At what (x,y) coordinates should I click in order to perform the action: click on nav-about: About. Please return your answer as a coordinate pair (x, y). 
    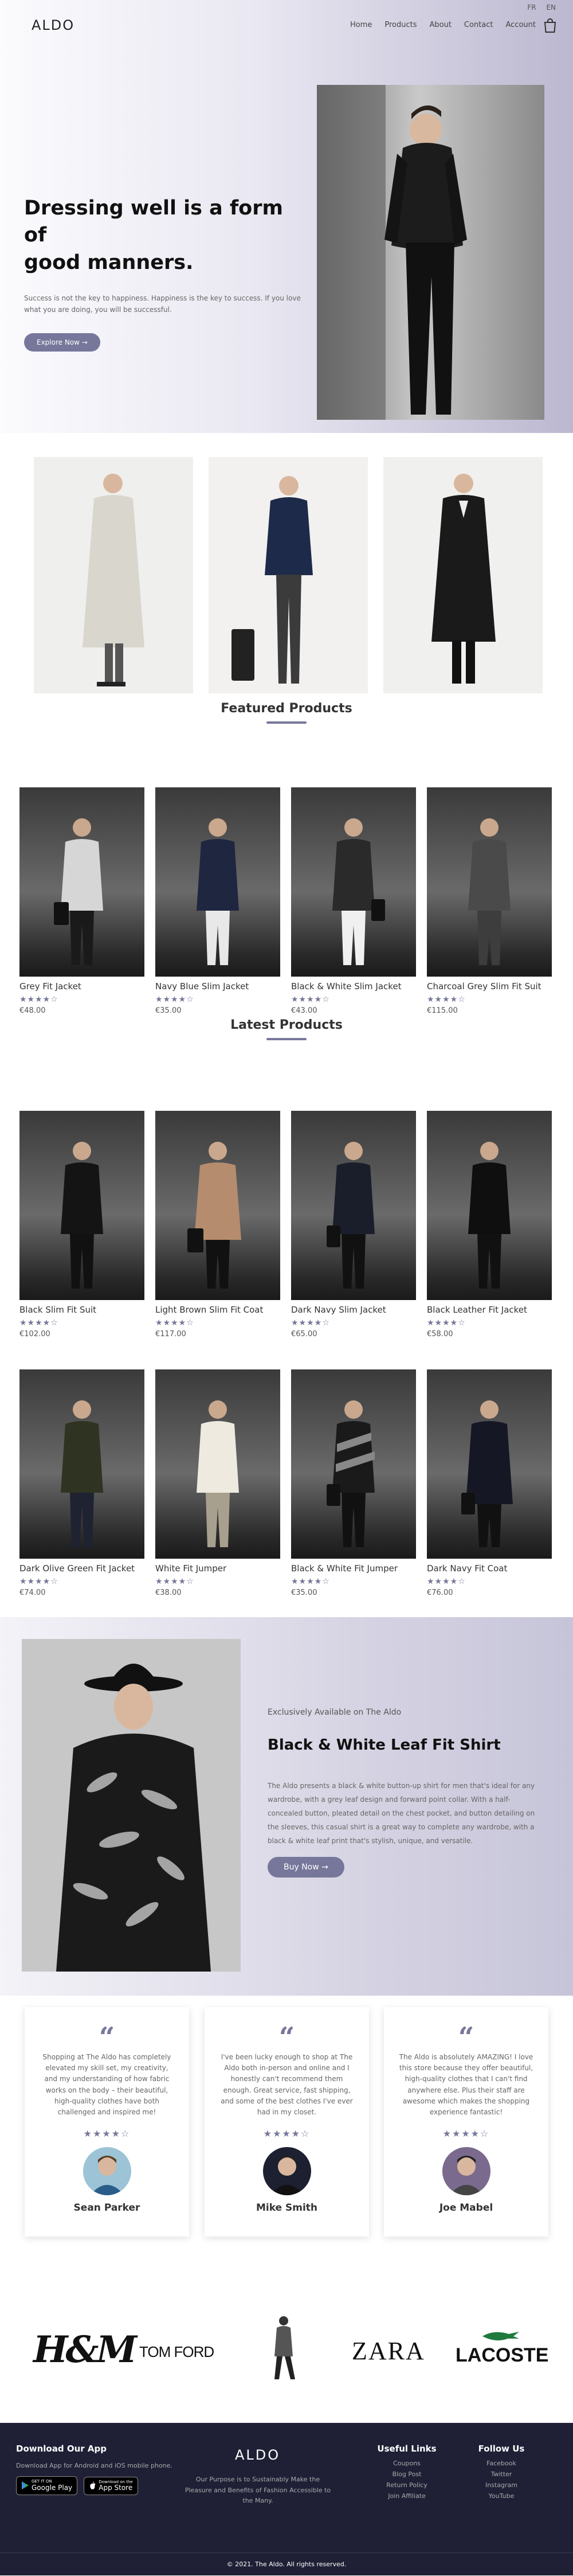
    Looking at the image, I should click on (440, 25).